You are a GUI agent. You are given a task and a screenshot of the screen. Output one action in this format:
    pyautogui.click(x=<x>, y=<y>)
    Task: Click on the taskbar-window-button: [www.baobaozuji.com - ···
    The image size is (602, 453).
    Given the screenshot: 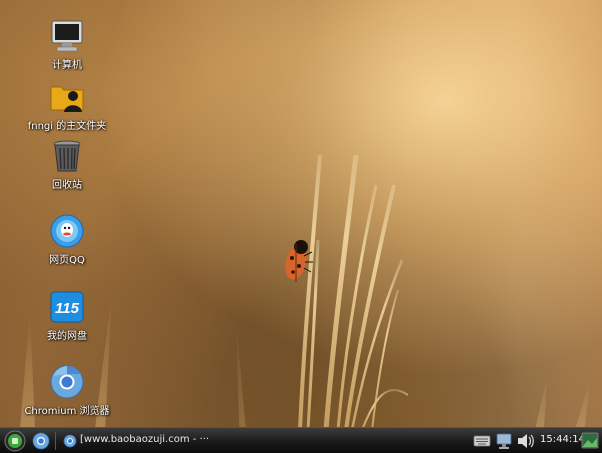 What is the action you would take?
    pyautogui.click(x=135, y=440)
    